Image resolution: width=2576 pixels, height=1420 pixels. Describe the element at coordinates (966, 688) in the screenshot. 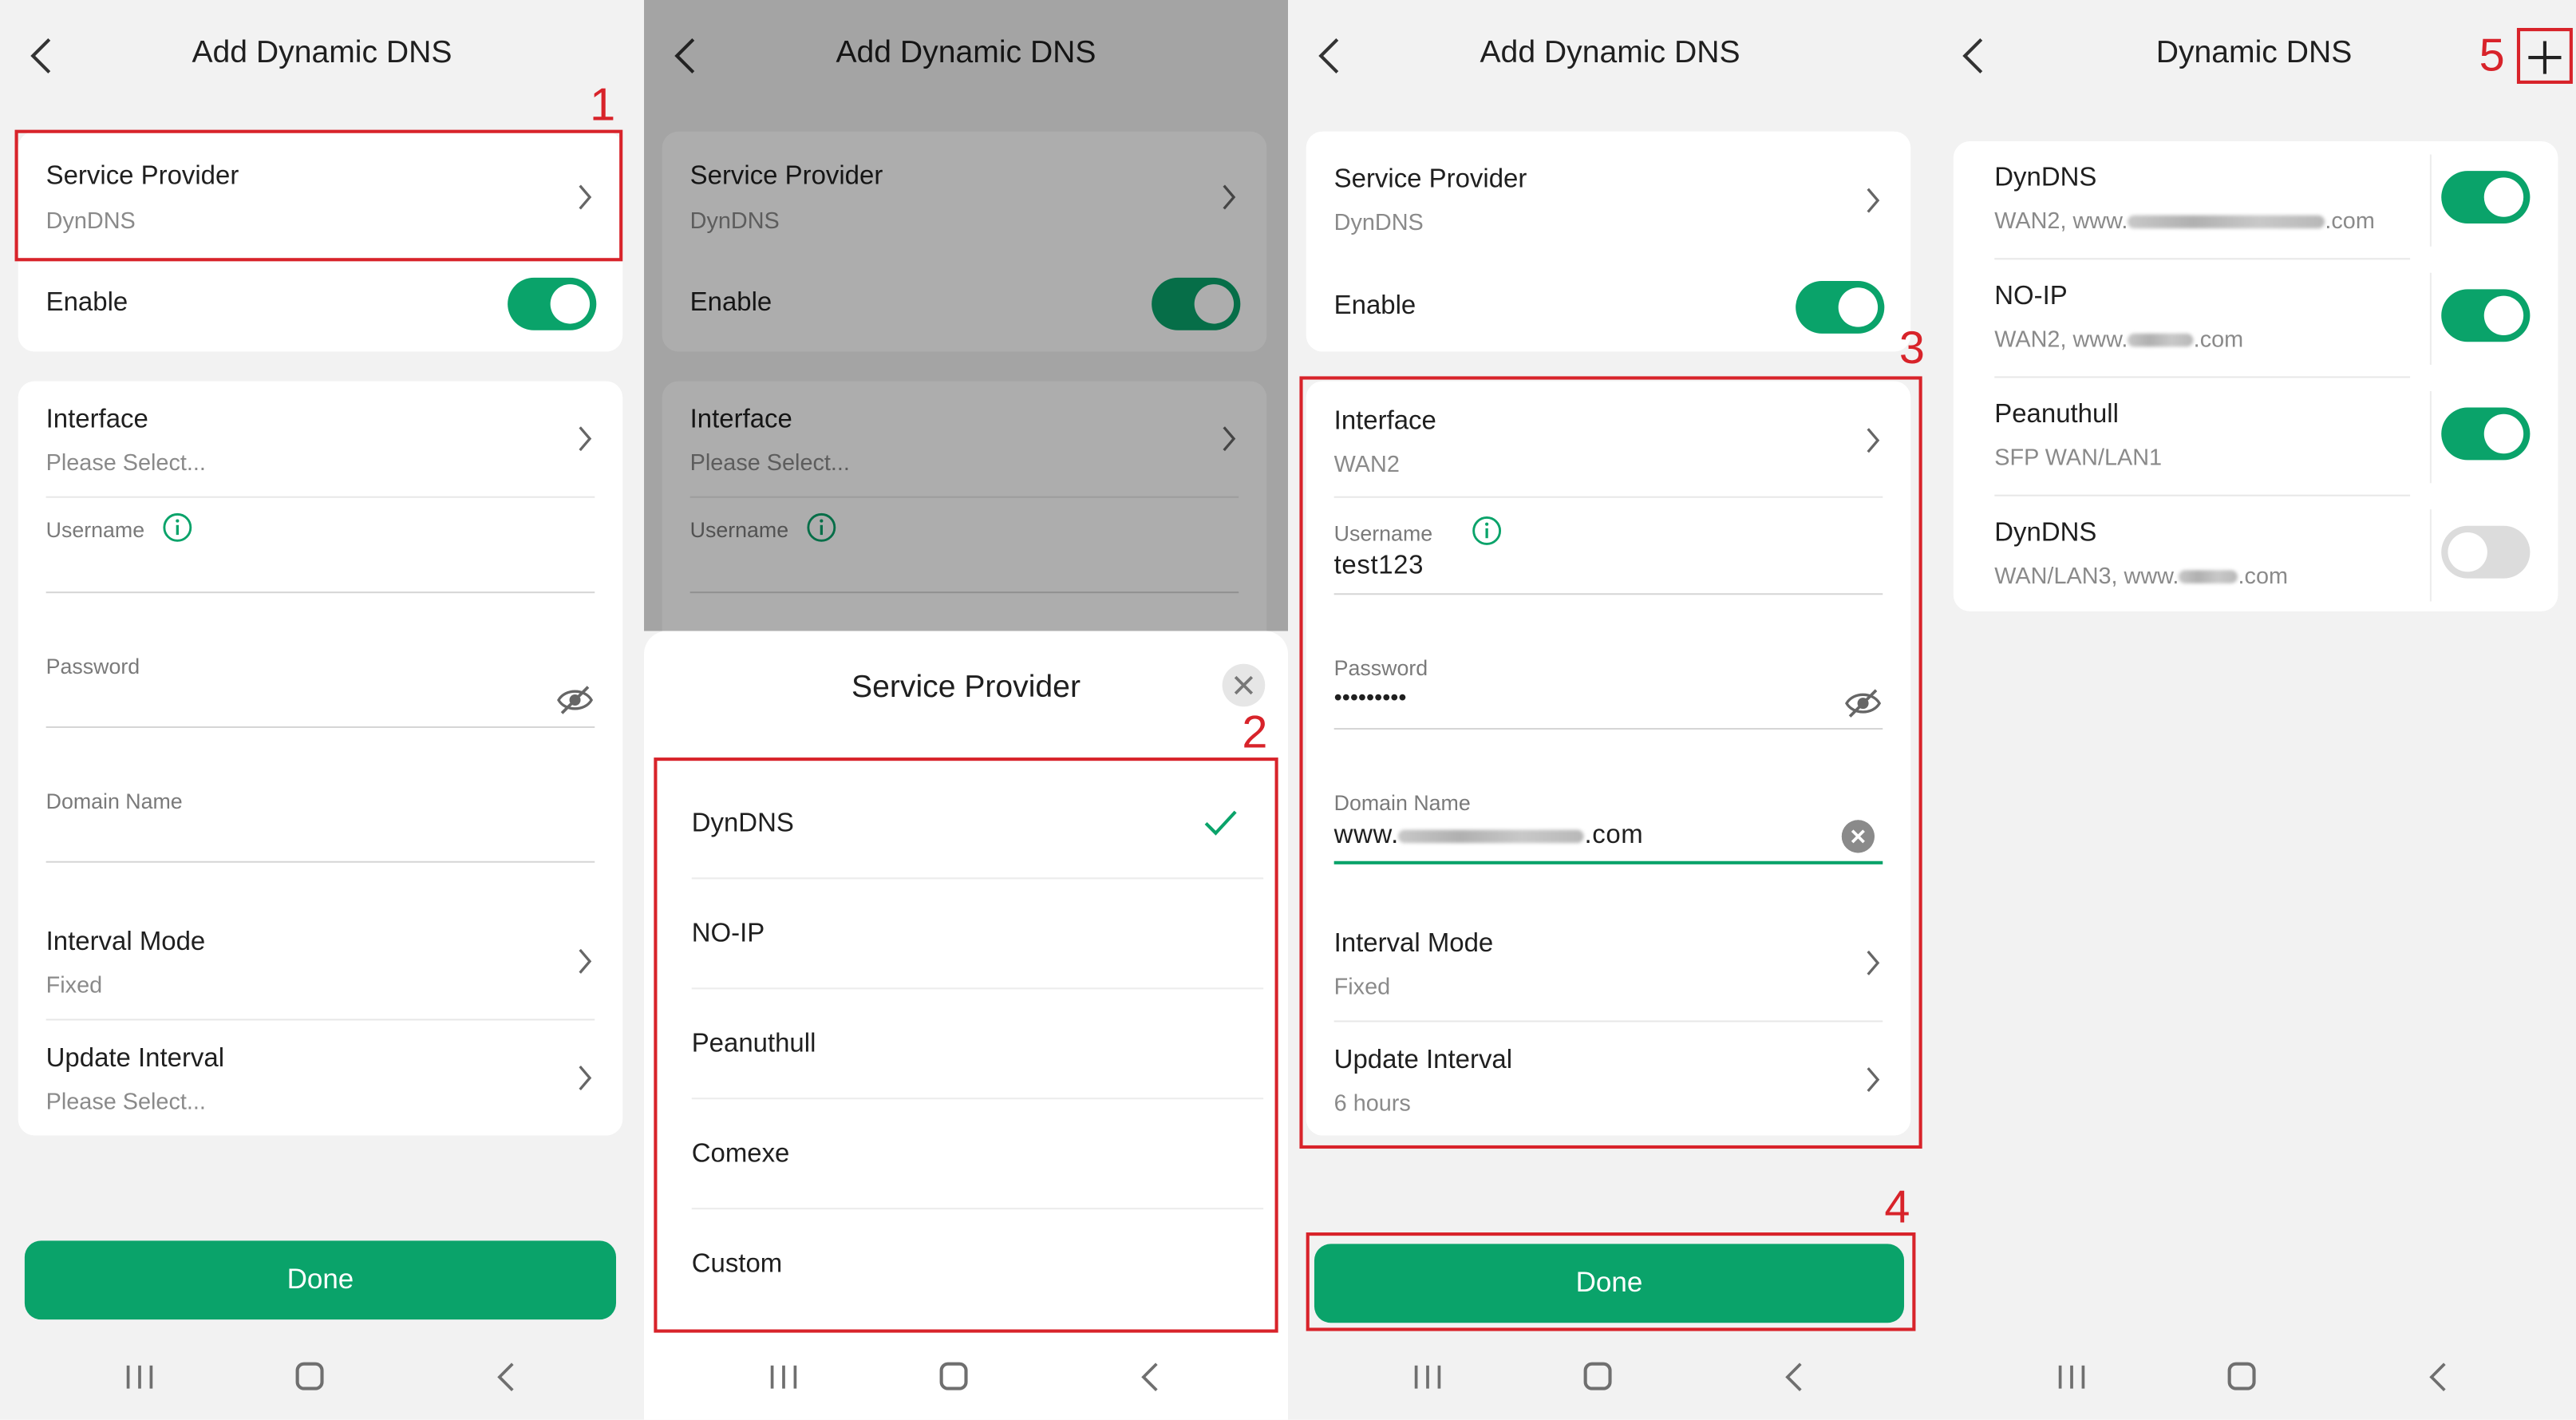

I see `sheet-title: Service Provider` at that location.